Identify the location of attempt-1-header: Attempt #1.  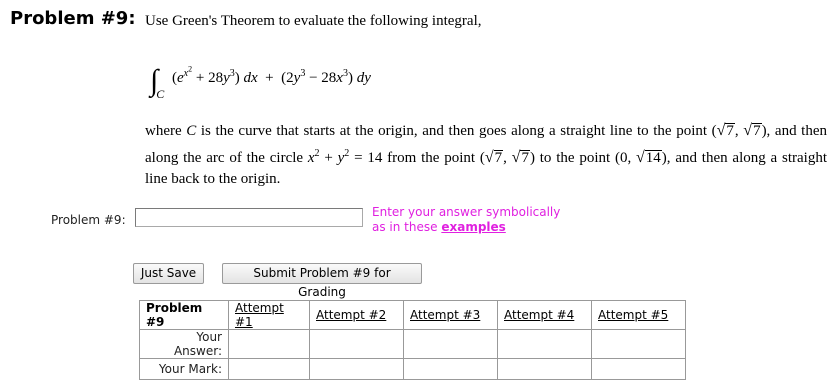
(269, 315).